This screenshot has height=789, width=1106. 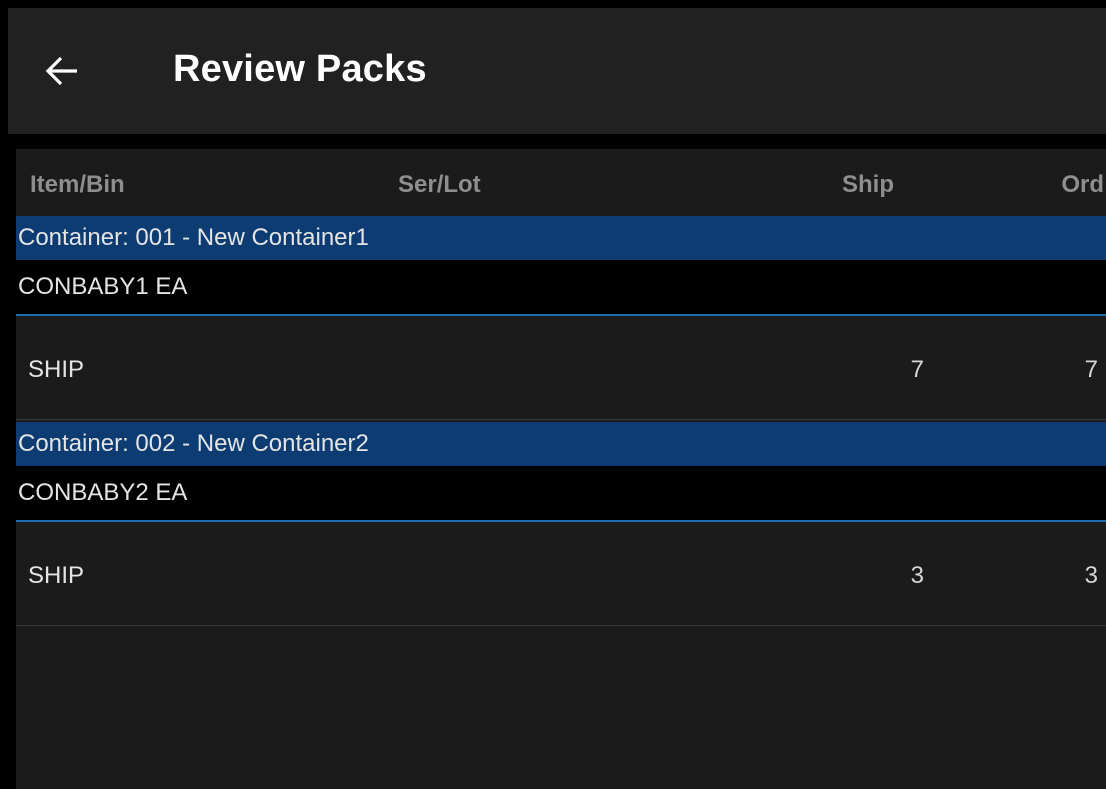 I want to click on column-header-ship: Ship, so click(x=868, y=184).